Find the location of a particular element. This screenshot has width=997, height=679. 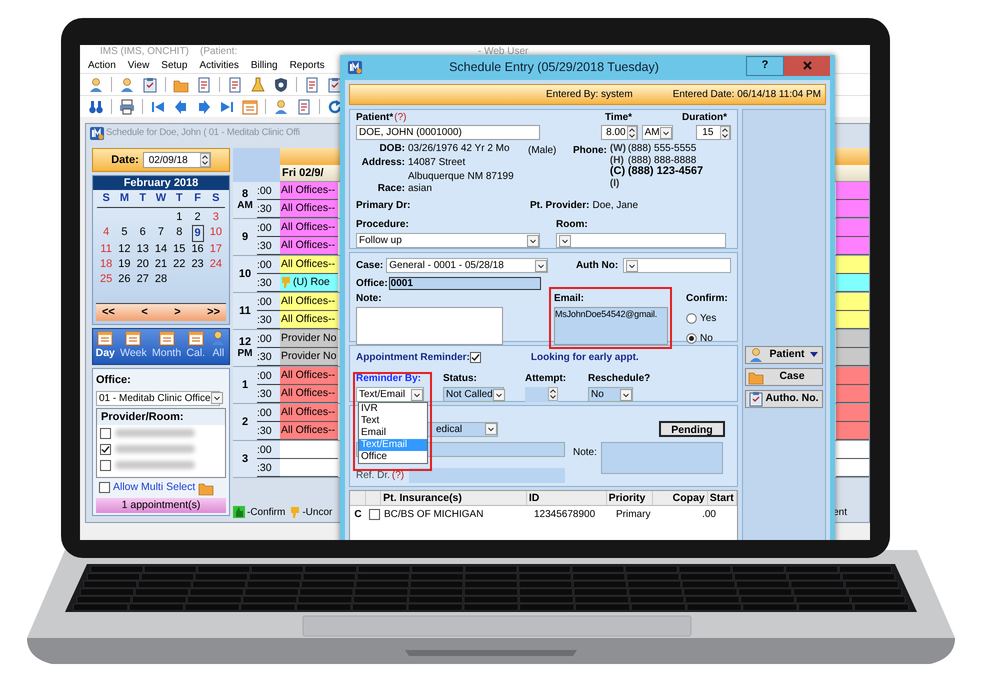

calendar-day: 27 is located at coordinates (142, 279).